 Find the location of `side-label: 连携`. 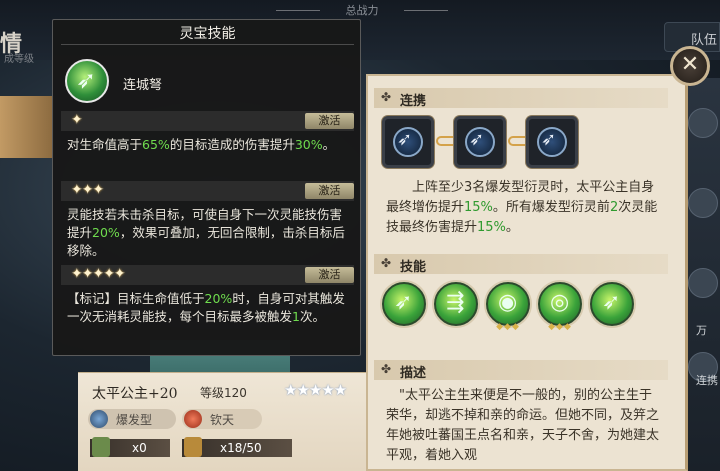

side-label: 连携 is located at coordinates (707, 380).